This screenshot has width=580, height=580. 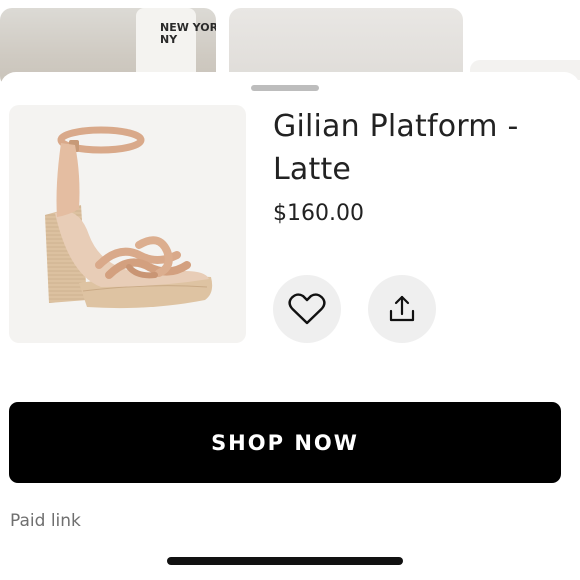 I want to click on product-title: Gilian Platform - Latte, so click(x=396, y=148).